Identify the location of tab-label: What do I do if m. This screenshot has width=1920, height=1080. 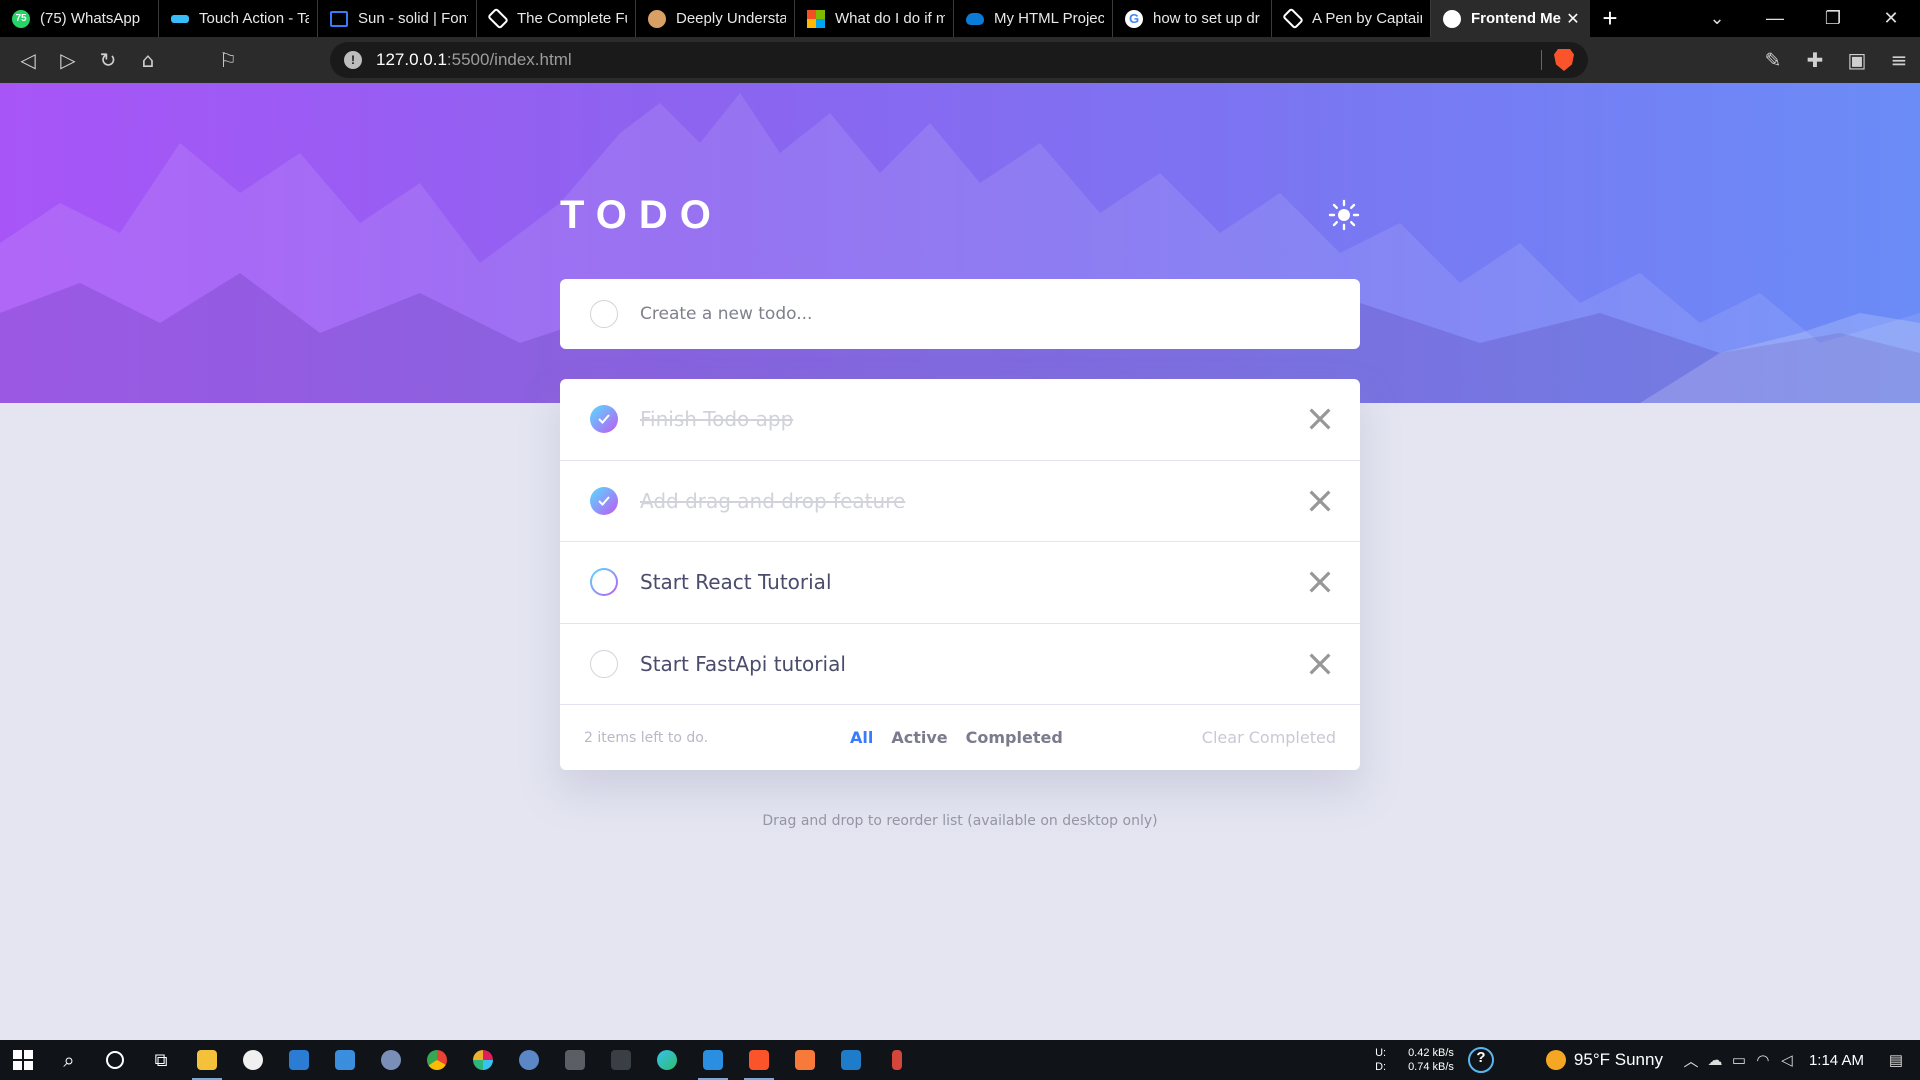
(890, 18).